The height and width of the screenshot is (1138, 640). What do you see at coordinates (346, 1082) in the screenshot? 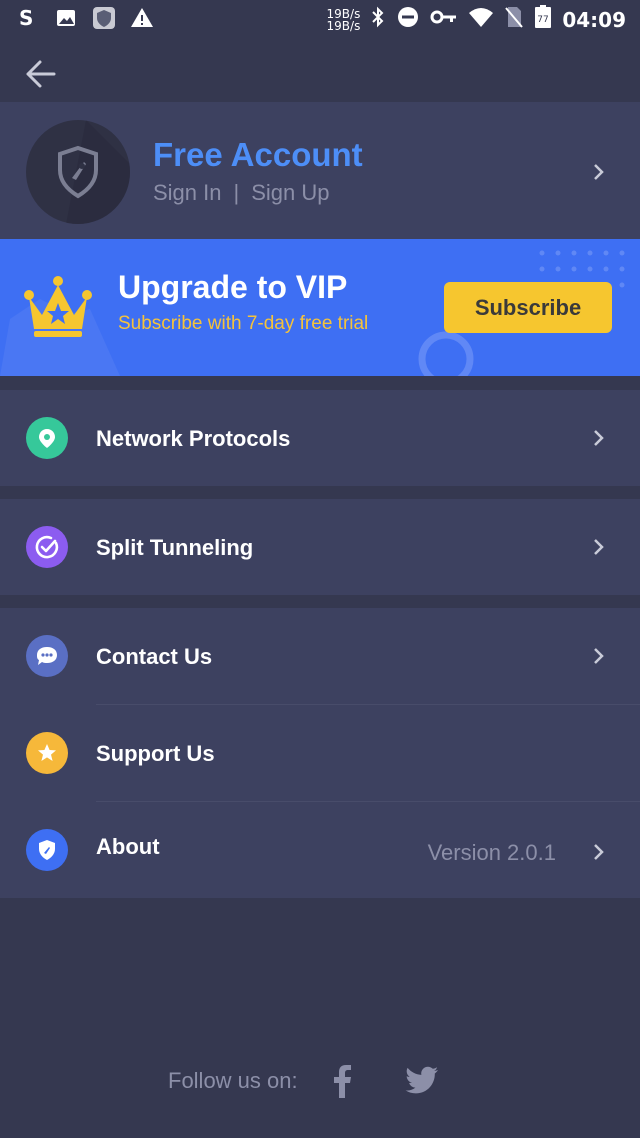
I see `facebook-icon` at bounding box center [346, 1082].